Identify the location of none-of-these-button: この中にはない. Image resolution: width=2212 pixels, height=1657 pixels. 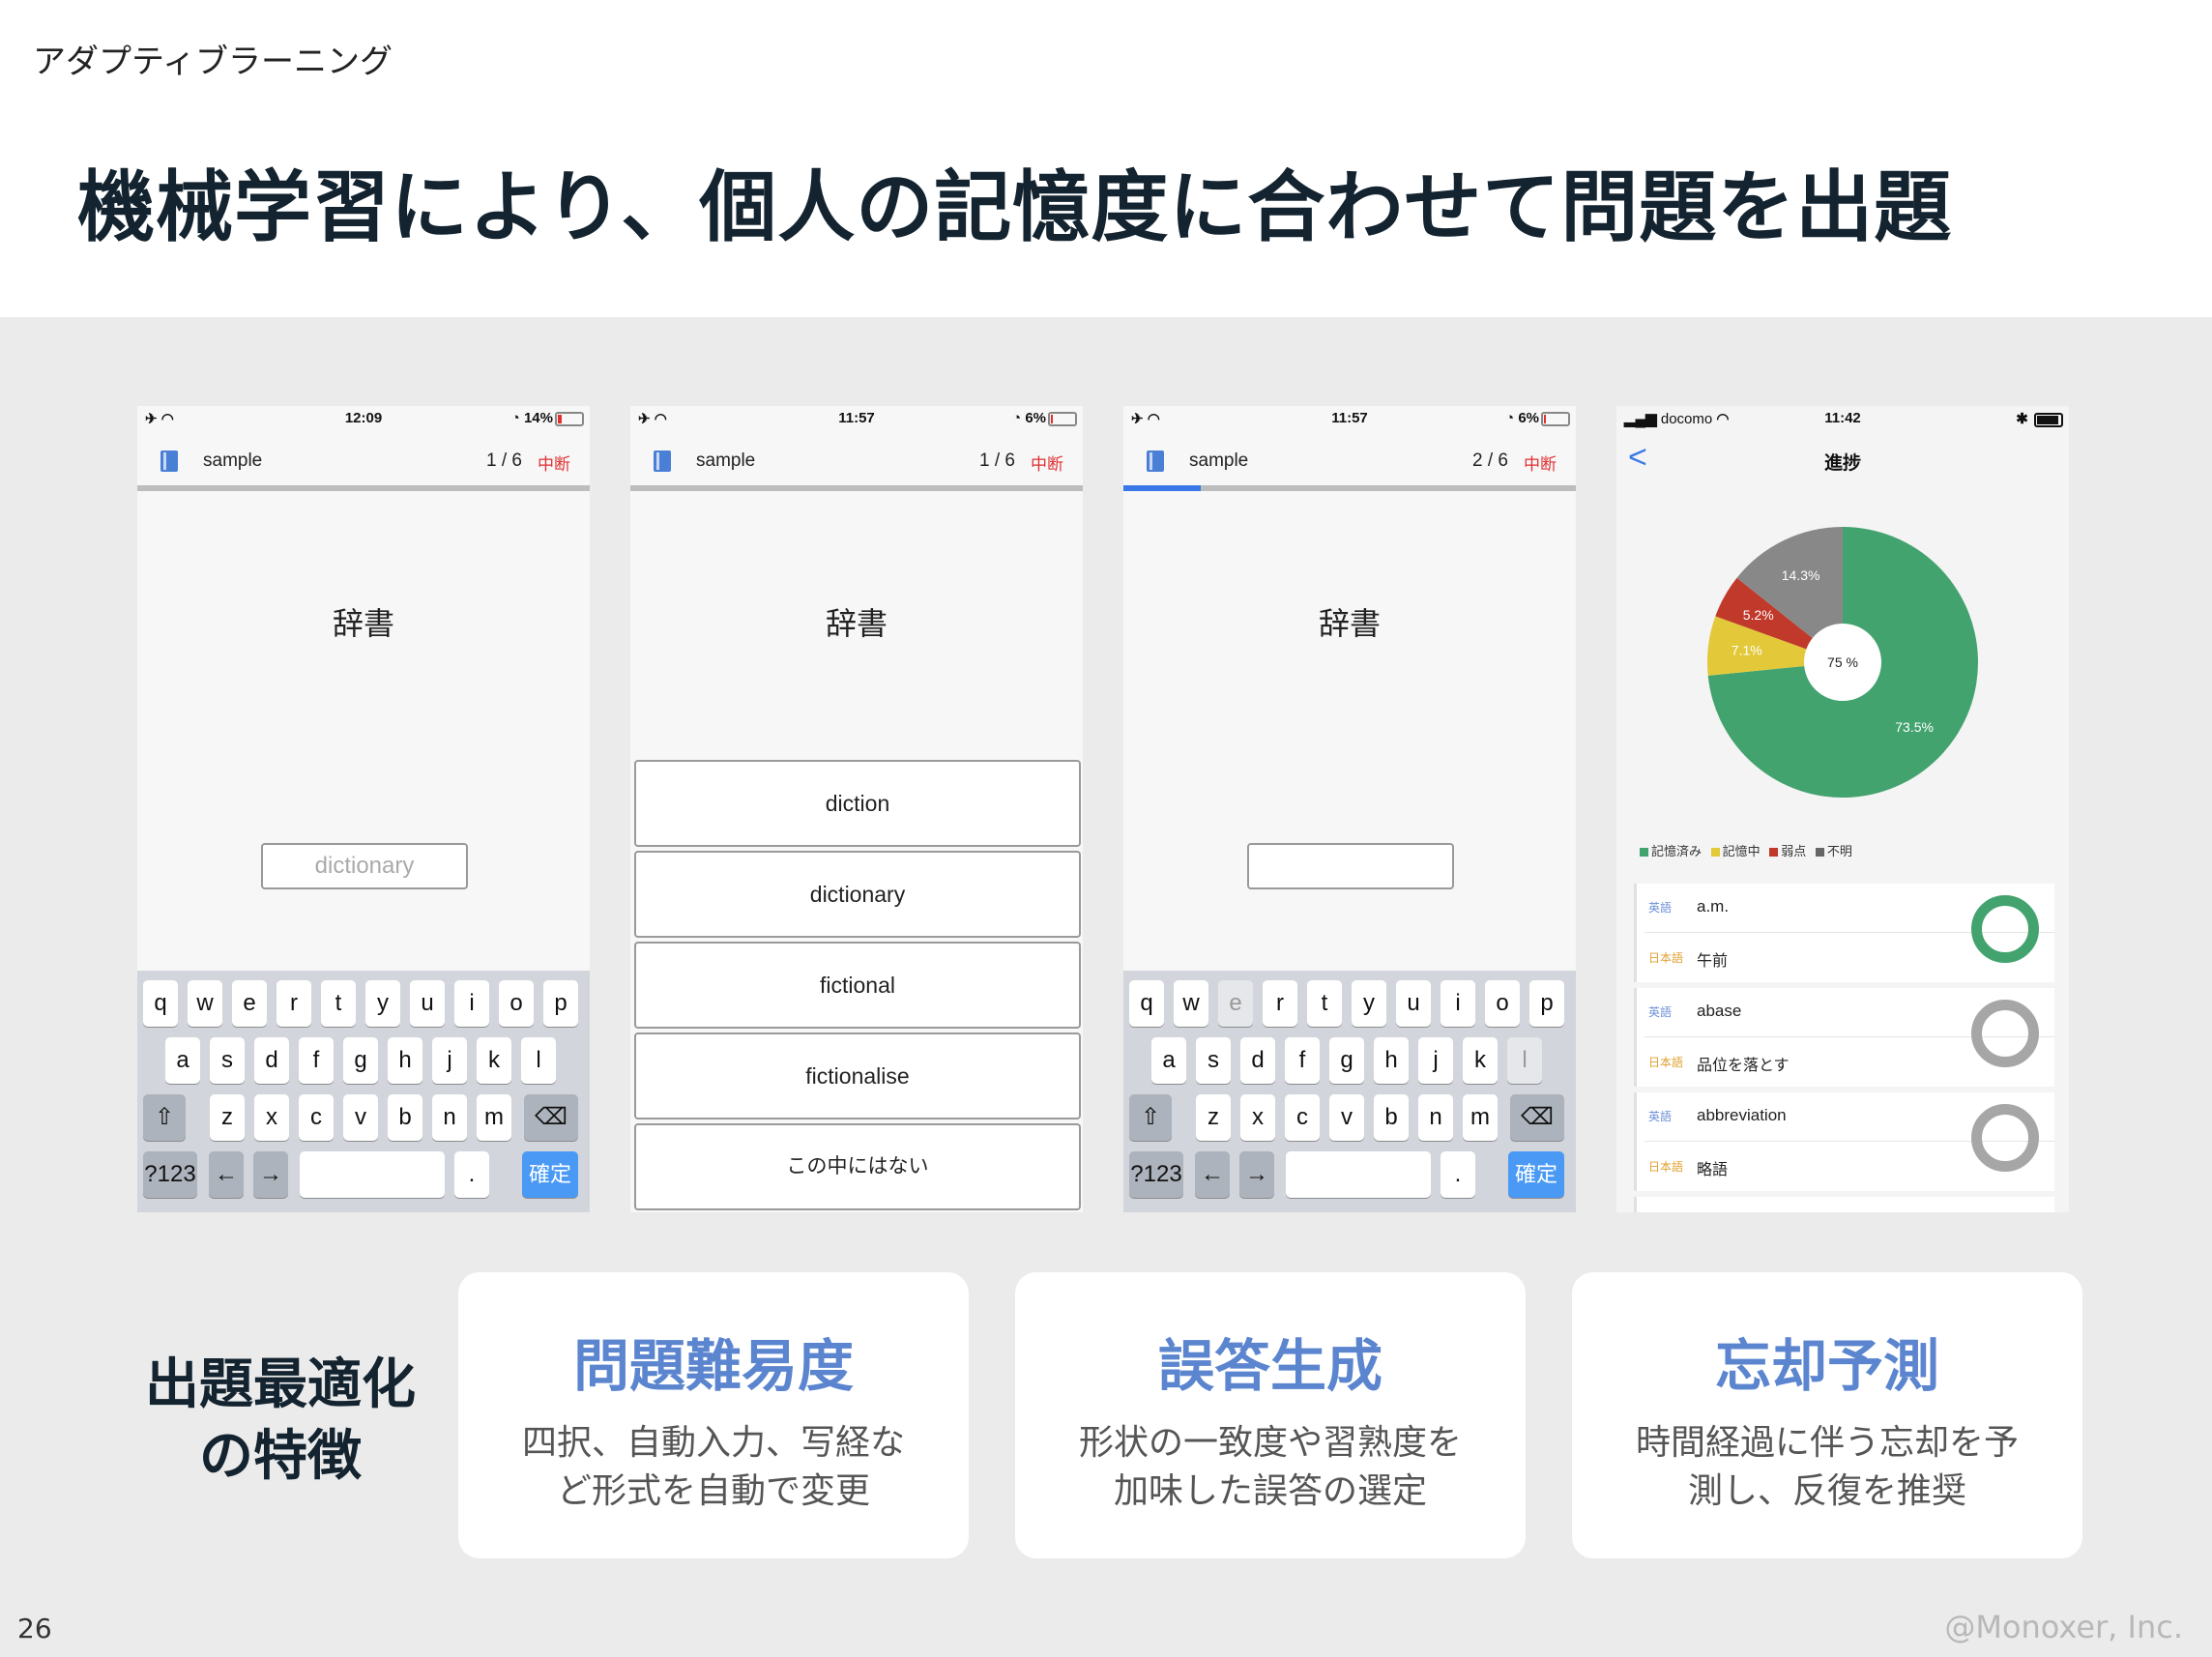
(857, 1167).